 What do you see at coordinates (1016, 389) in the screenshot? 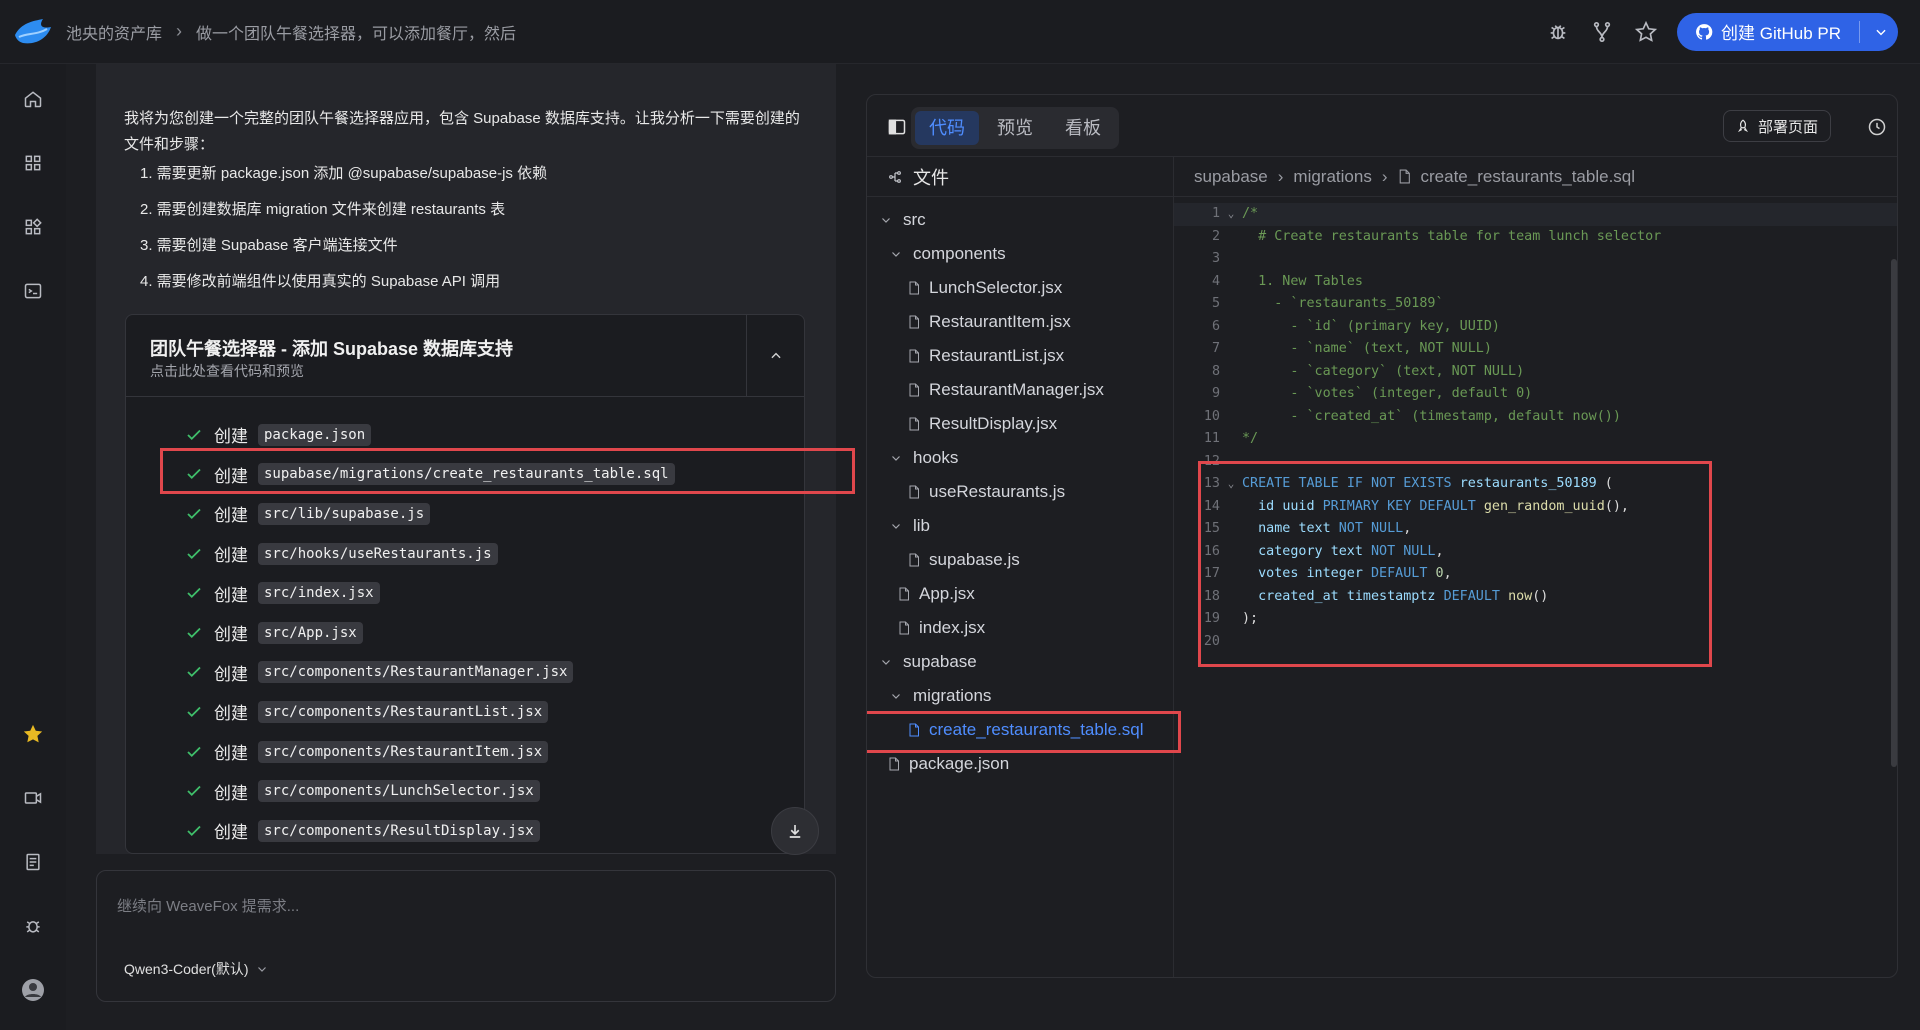
I see `tree-item-label: RestaurantManager.jsx` at bounding box center [1016, 389].